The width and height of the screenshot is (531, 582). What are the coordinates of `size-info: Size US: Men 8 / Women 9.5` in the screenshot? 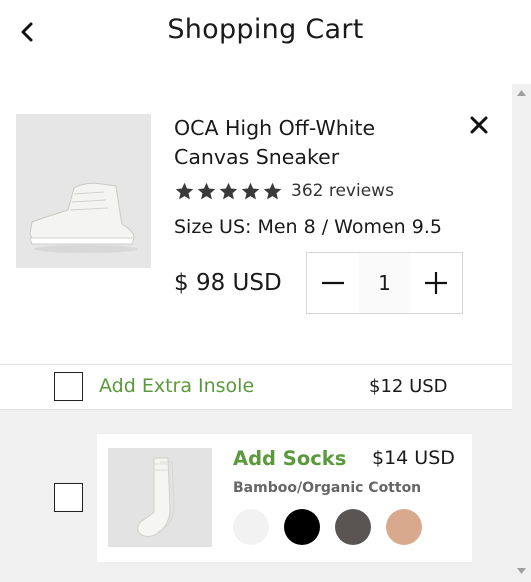 It's located at (308, 227).